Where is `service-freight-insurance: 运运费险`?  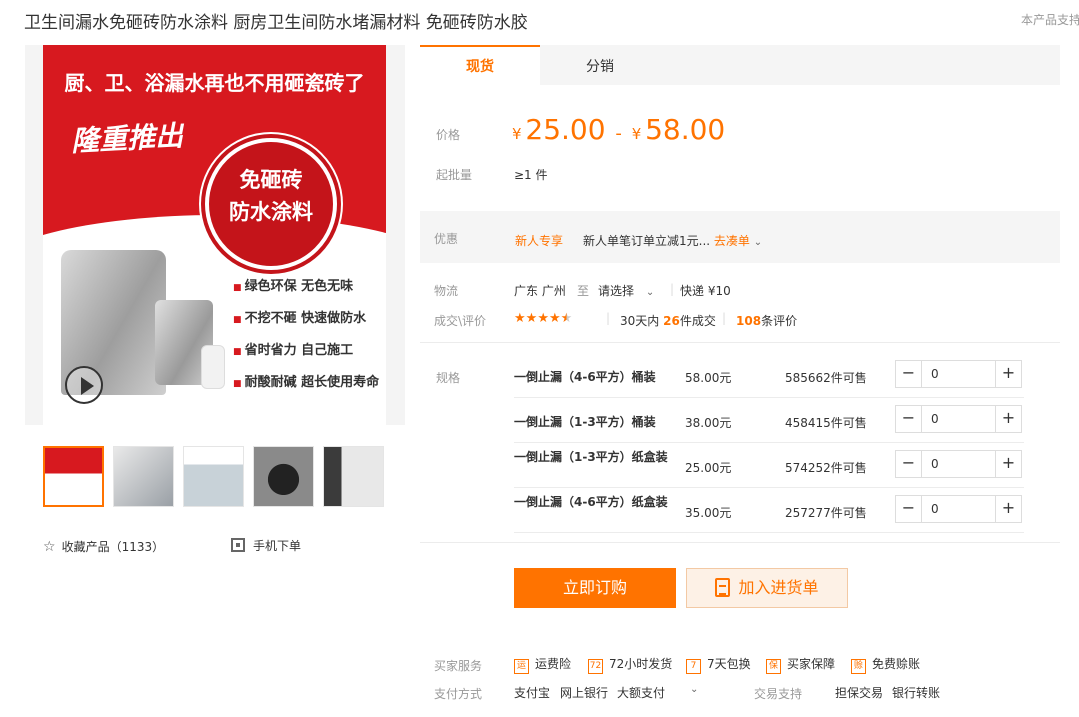 service-freight-insurance: 运运费险 is located at coordinates (542, 664).